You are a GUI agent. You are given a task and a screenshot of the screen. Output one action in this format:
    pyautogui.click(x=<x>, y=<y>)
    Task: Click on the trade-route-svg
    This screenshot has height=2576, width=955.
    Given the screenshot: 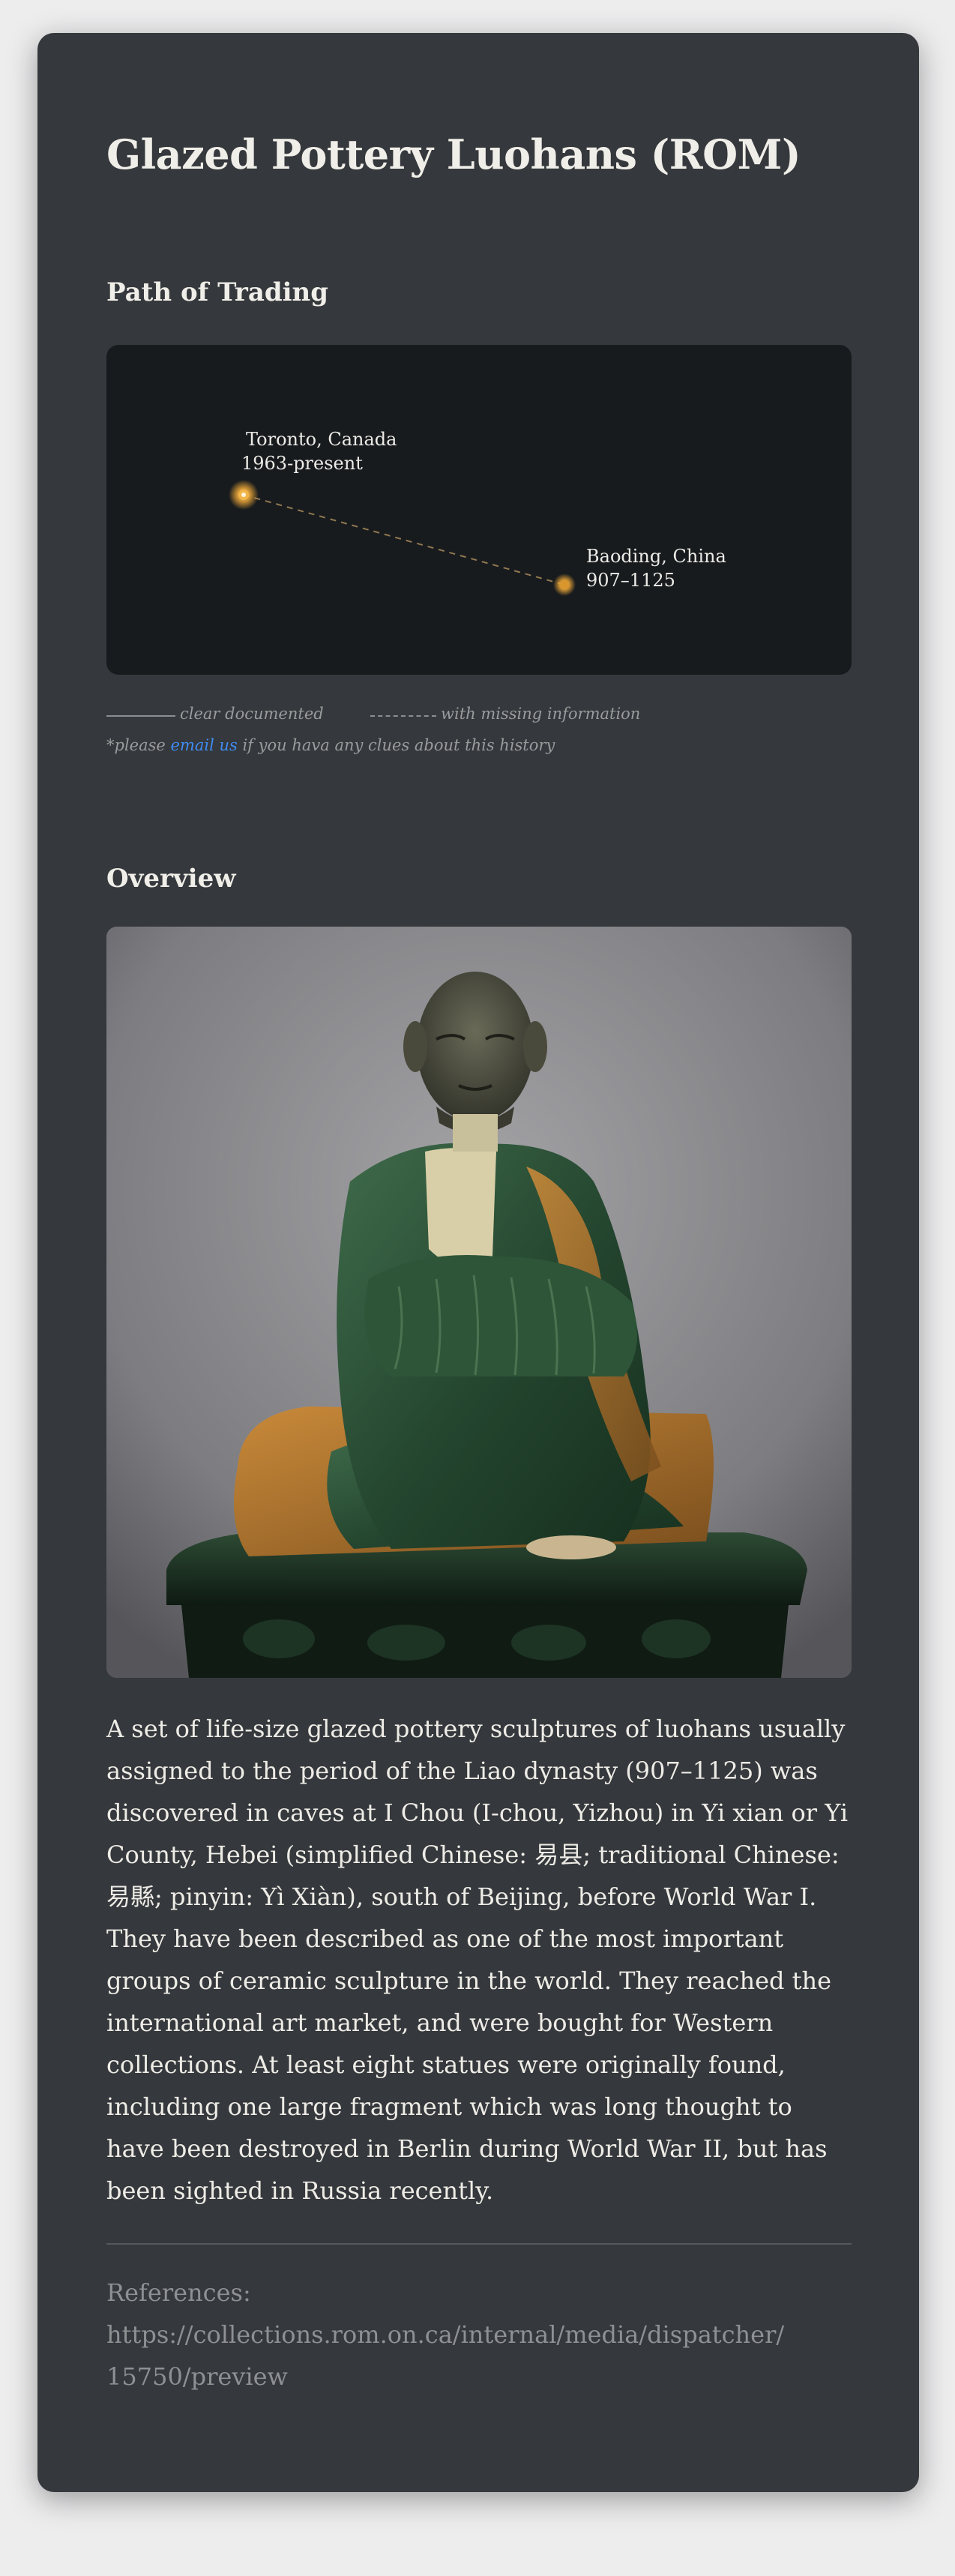 What is the action you would take?
    pyautogui.click(x=402, y=538)
    